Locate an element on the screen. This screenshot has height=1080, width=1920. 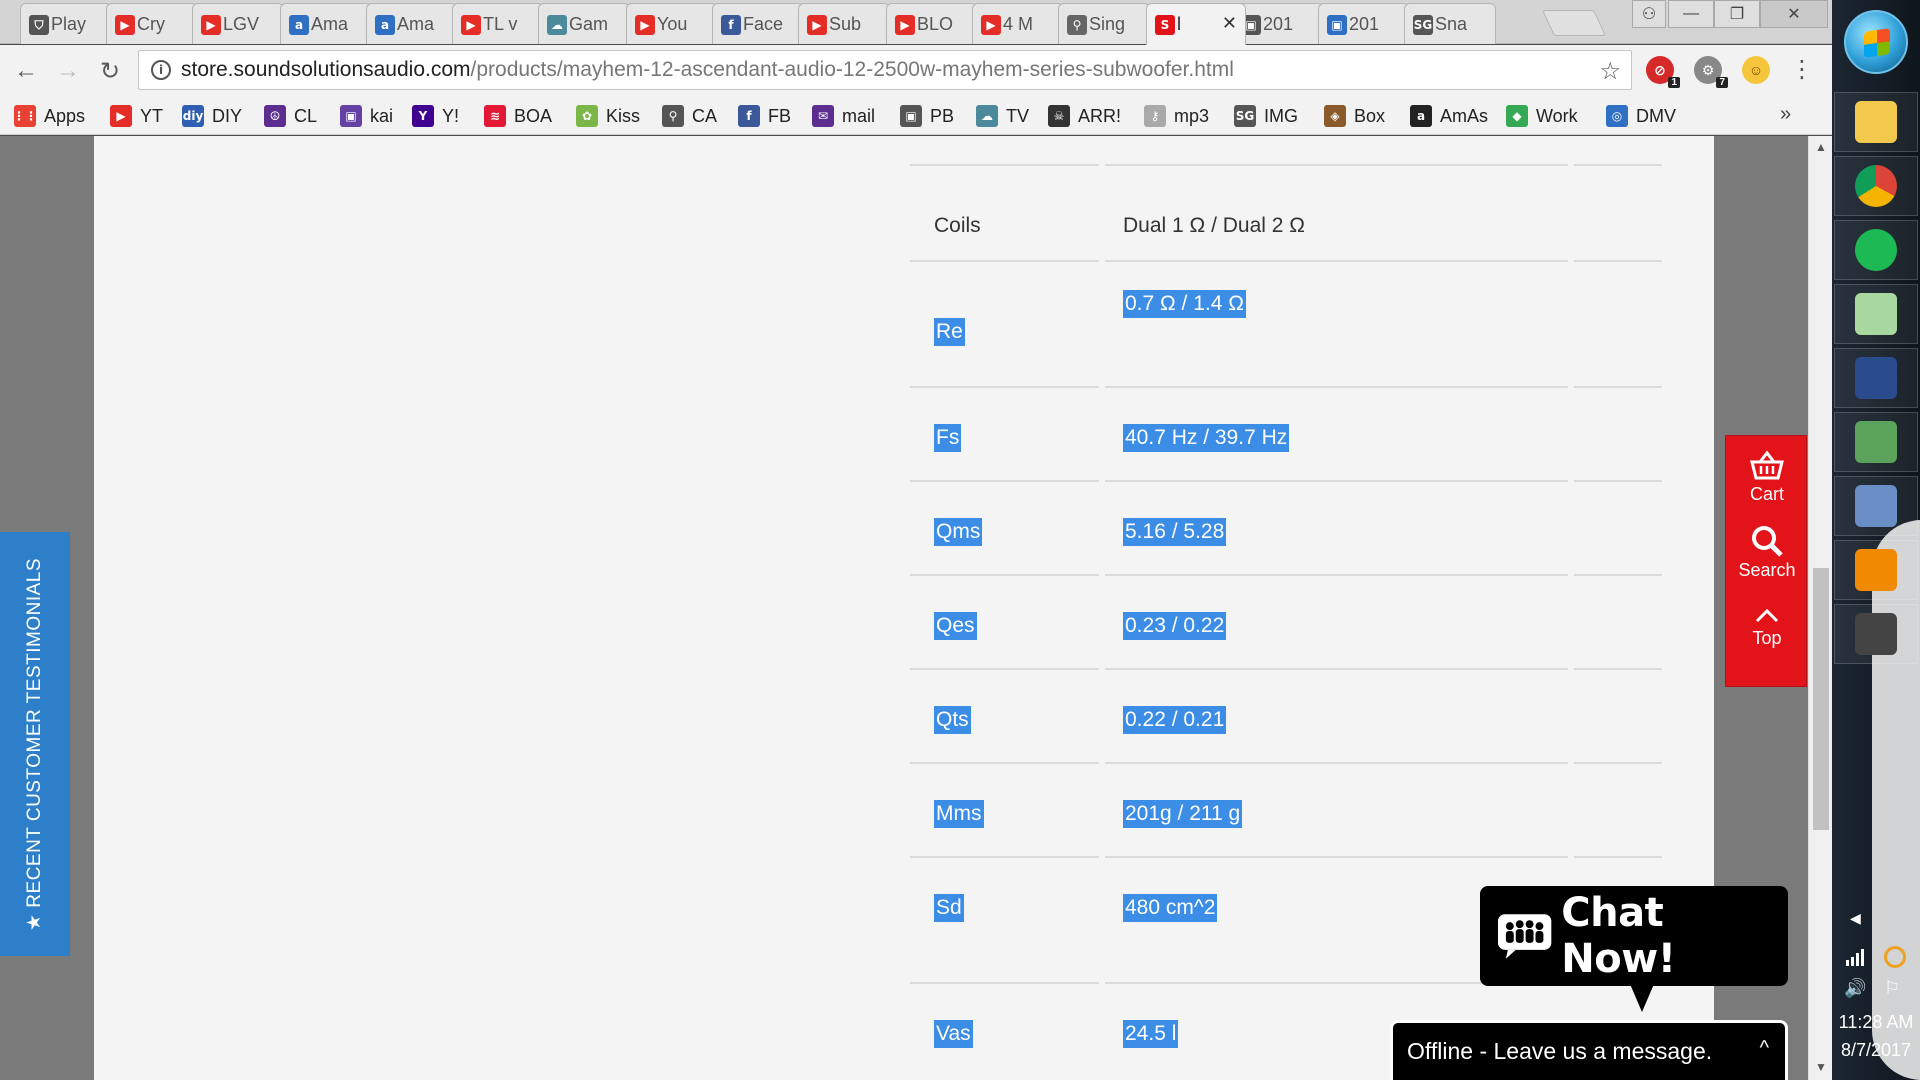
bookmark-label: Y! is located at coordinates (451, 115).